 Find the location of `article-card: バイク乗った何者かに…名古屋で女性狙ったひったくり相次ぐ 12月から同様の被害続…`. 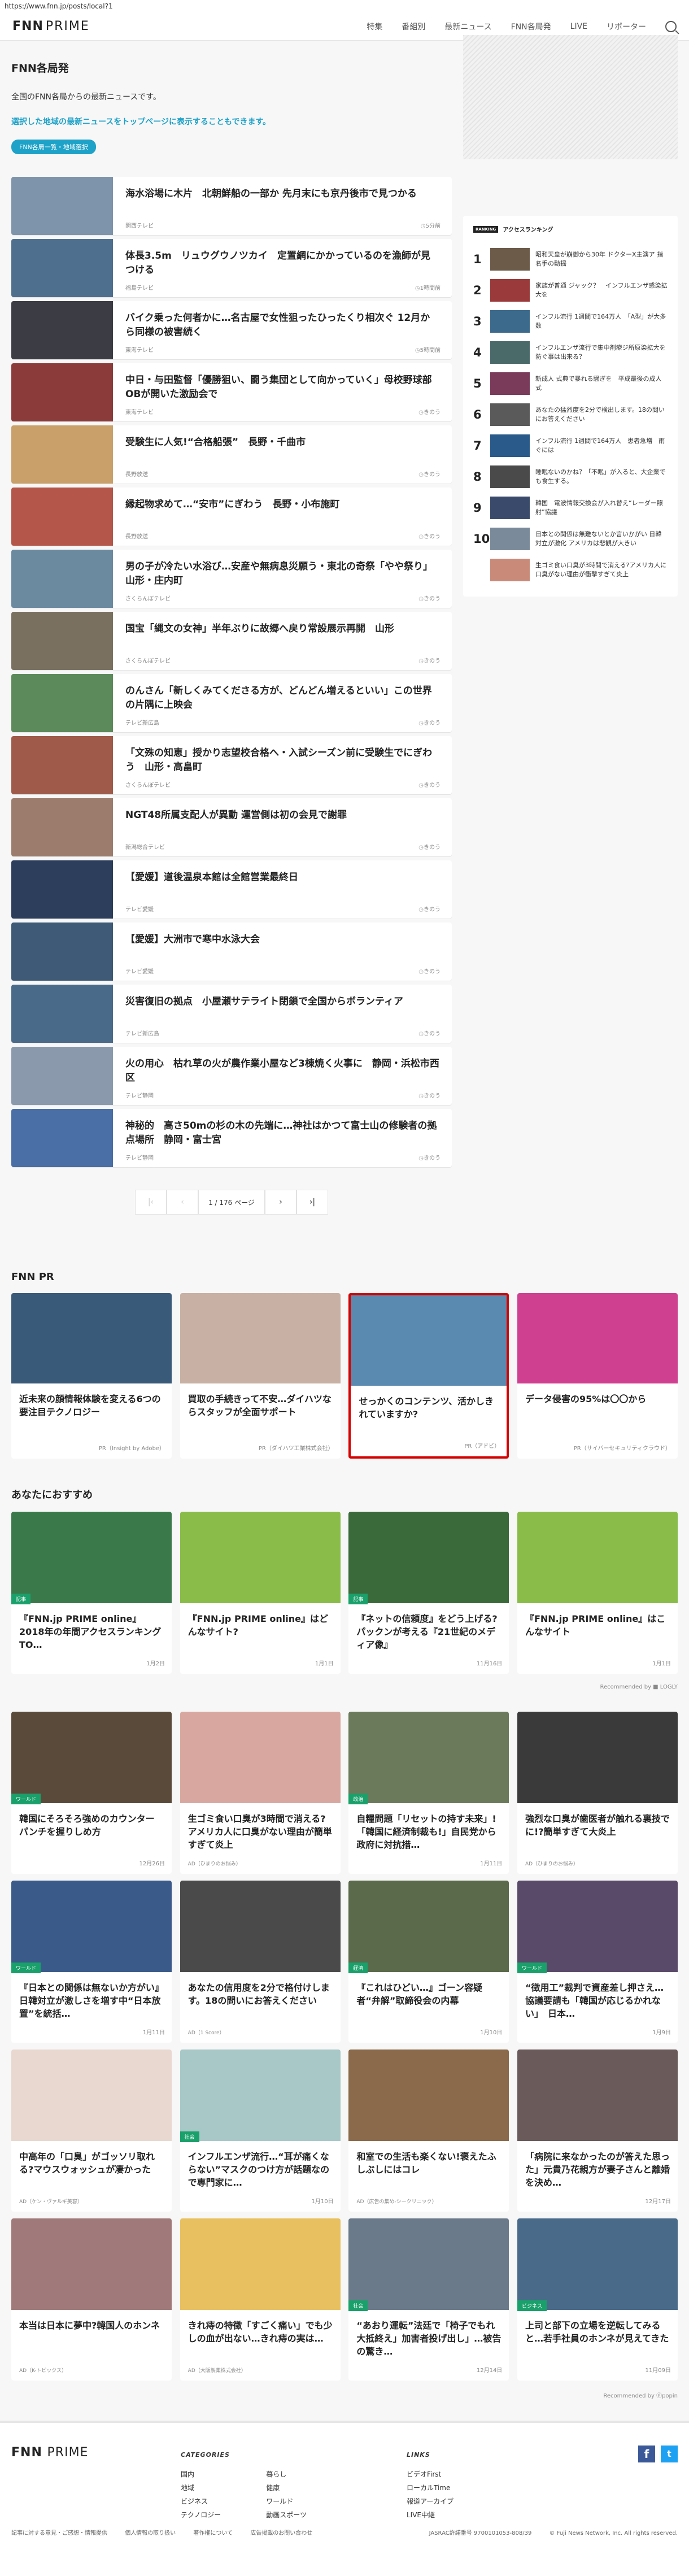

article-card: バイク乗った何者かに…名古屋で女性狙ったひったくり相次ぐ 12月から同様の被害続… is located at coordinates (231, 330).